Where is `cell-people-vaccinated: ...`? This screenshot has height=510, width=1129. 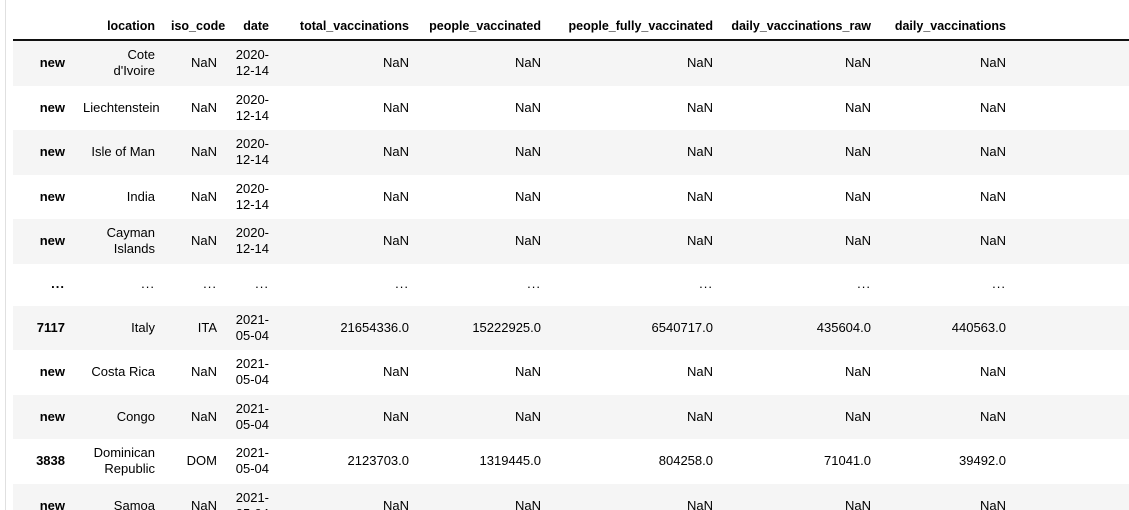 cell-people-vaccinated: ... is located at coordinates (534, 284).